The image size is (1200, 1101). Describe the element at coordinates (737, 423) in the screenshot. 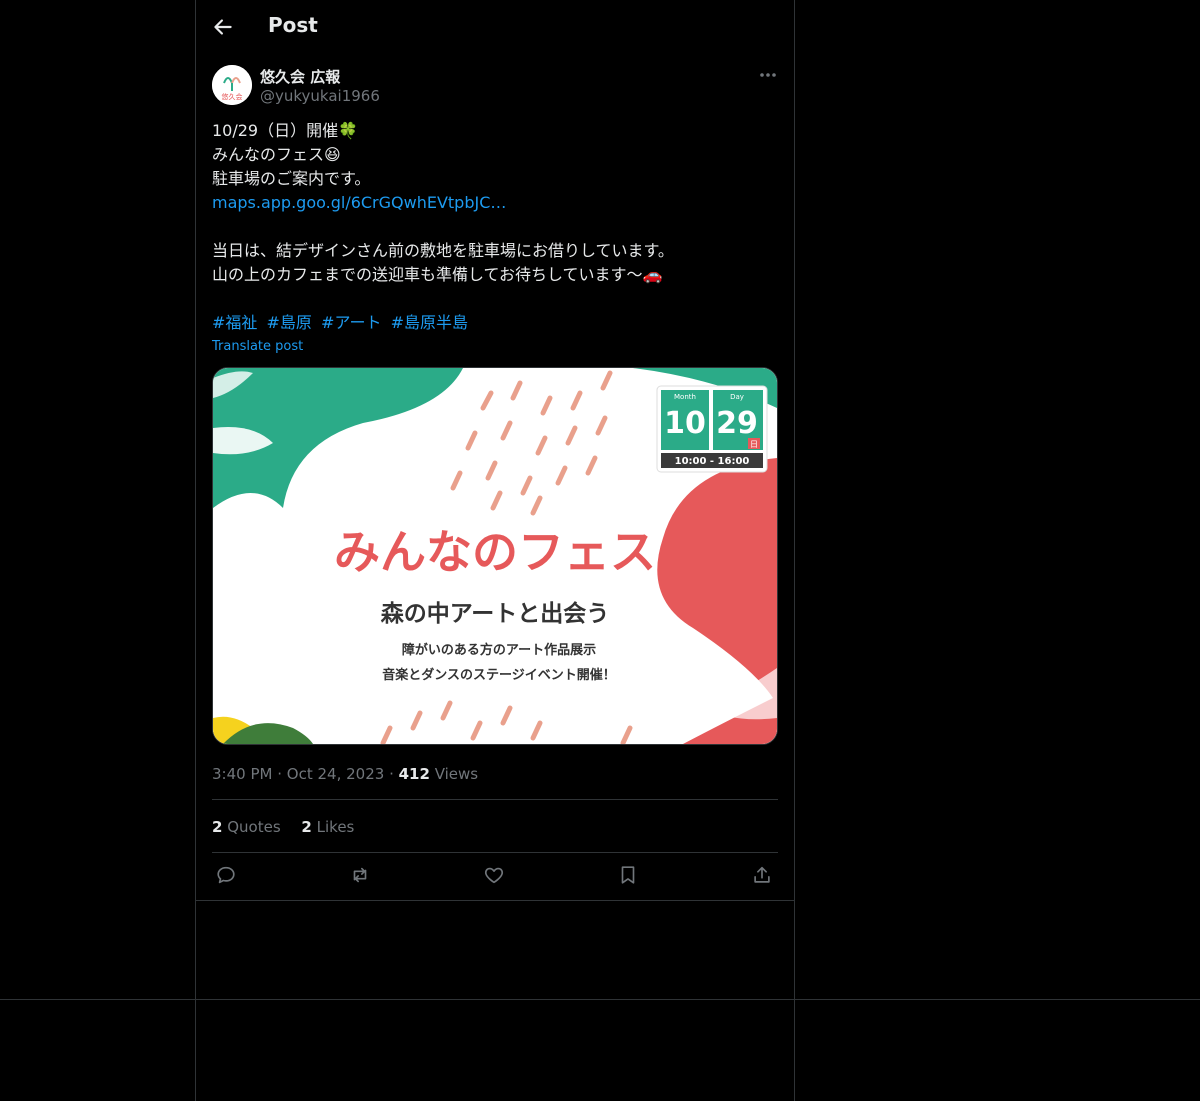

I see `day-value: 29` at that location.